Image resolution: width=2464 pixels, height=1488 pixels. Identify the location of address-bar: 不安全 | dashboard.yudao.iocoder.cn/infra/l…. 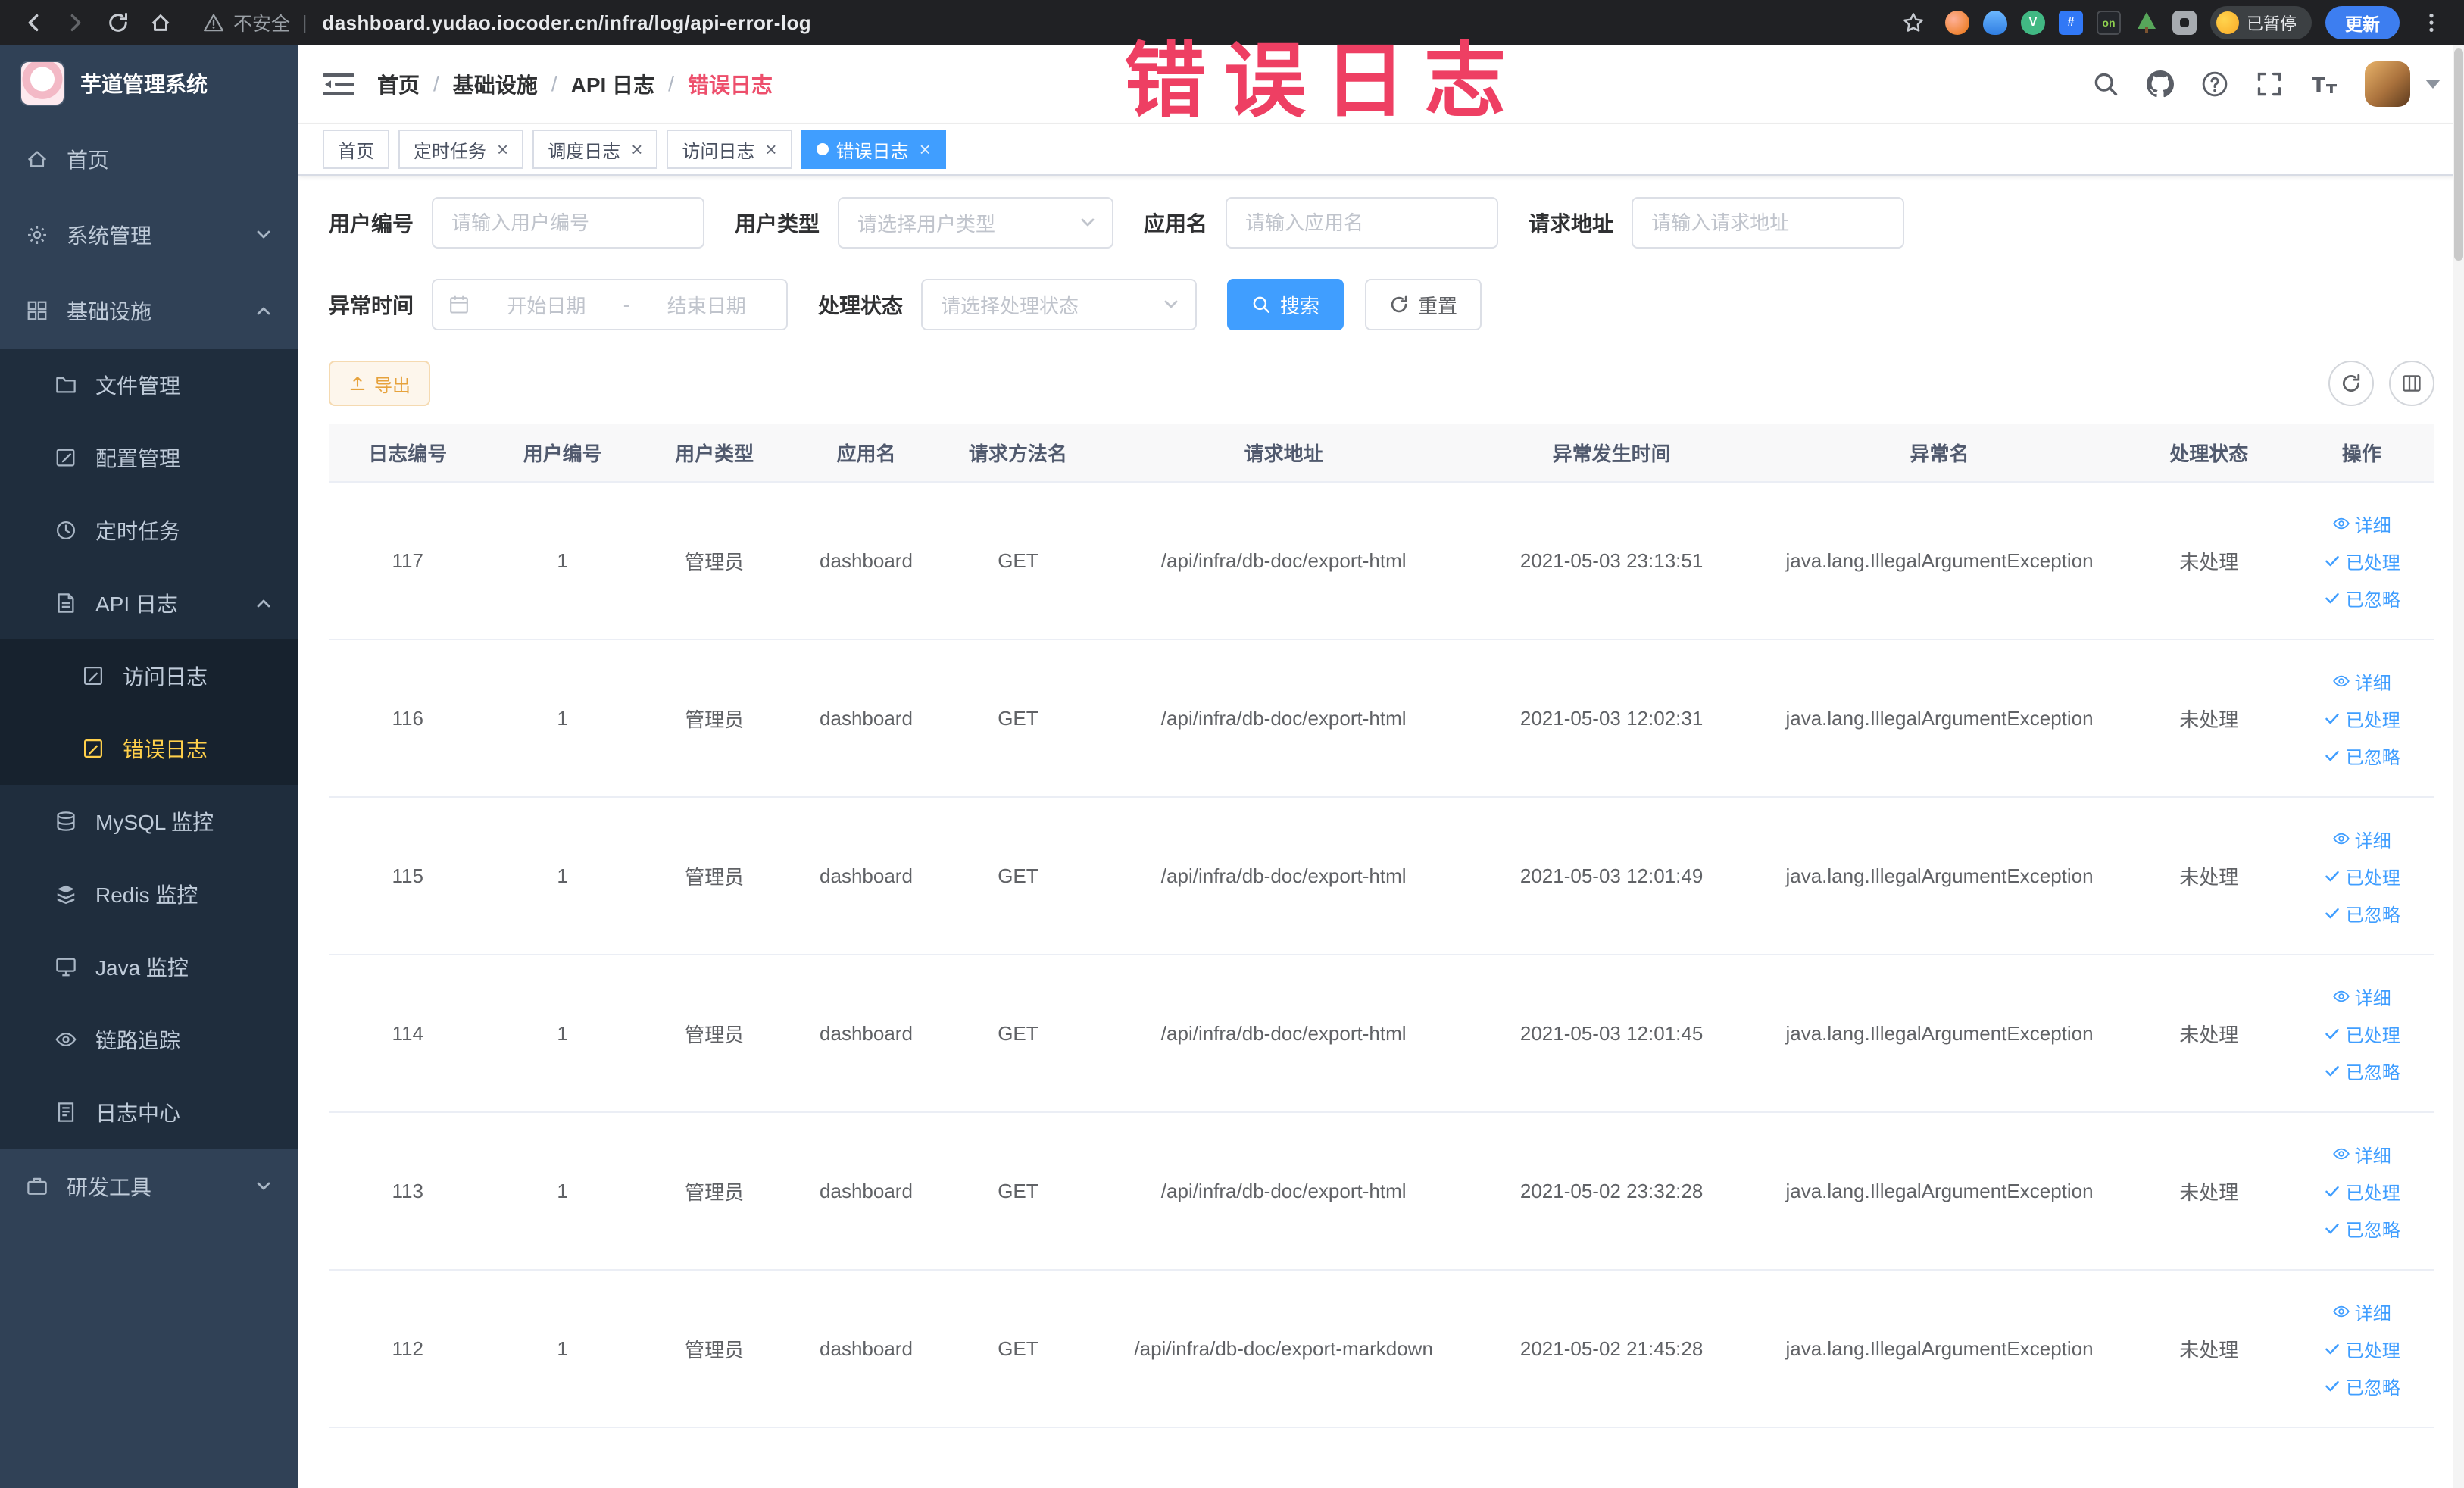
(1046, 22).